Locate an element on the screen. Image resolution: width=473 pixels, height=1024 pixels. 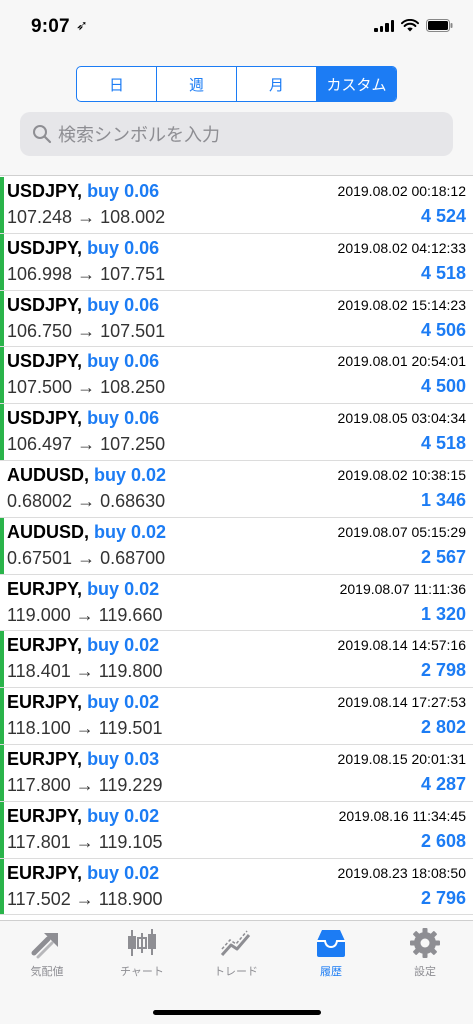
trade-prices: 0.67501 → 0.68700 is located at coordinates (86, 557).